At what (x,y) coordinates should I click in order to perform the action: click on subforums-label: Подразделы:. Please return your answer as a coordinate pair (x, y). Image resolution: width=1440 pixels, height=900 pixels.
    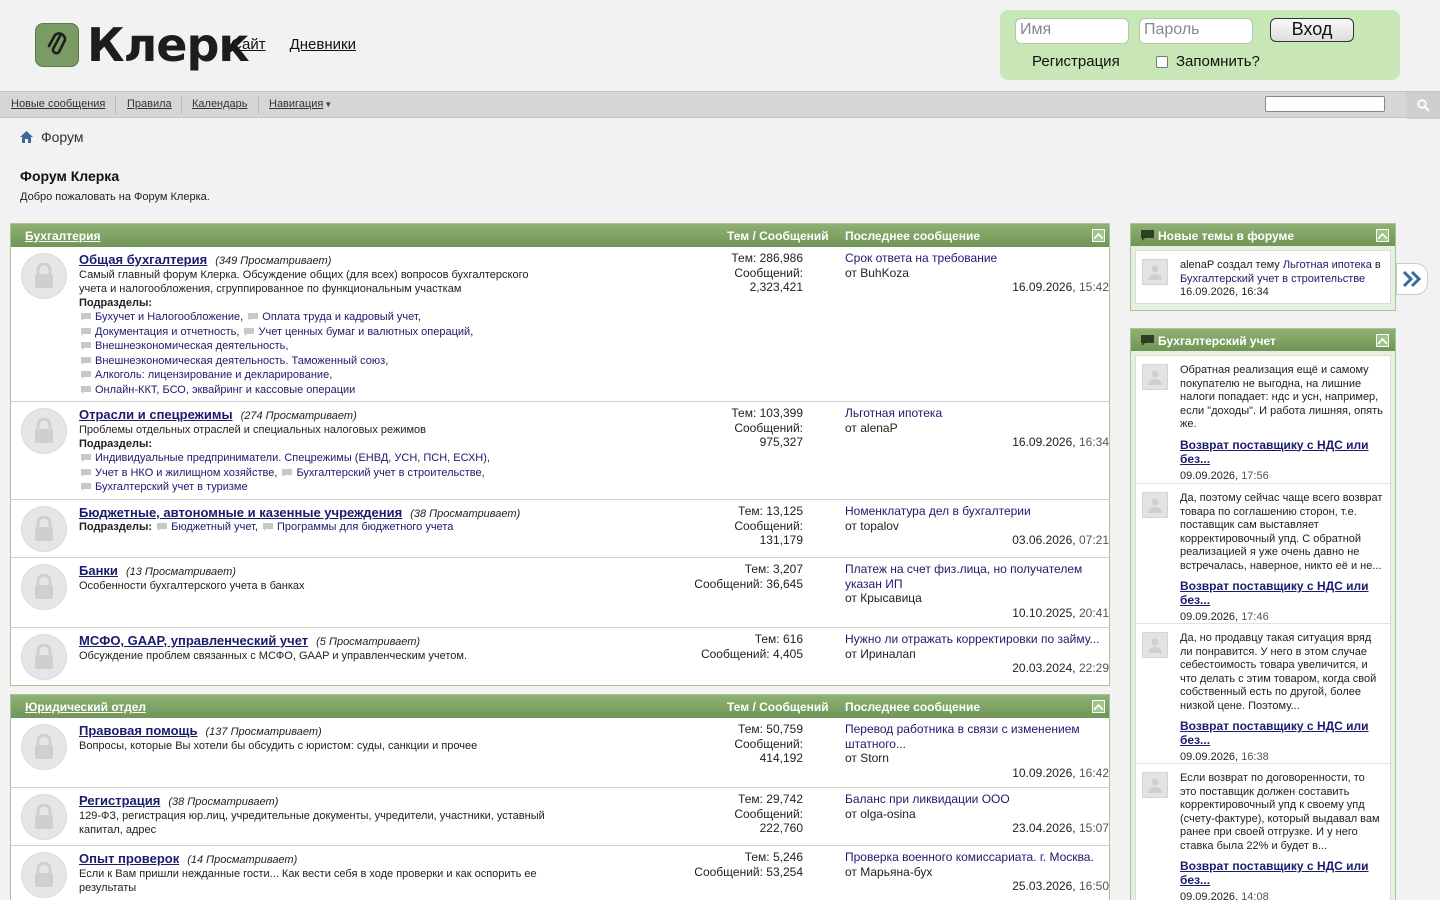
    Looking at the image, I should click on (116, 527).